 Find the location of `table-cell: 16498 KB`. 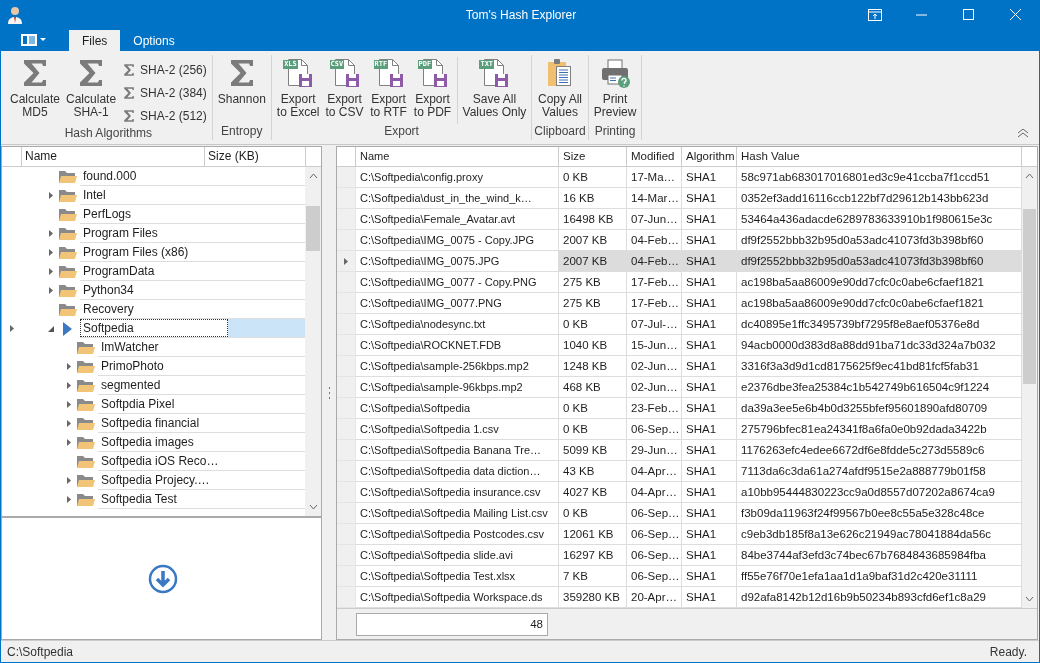

table-cell: 16498 KB is located at coordinates (593, 219).